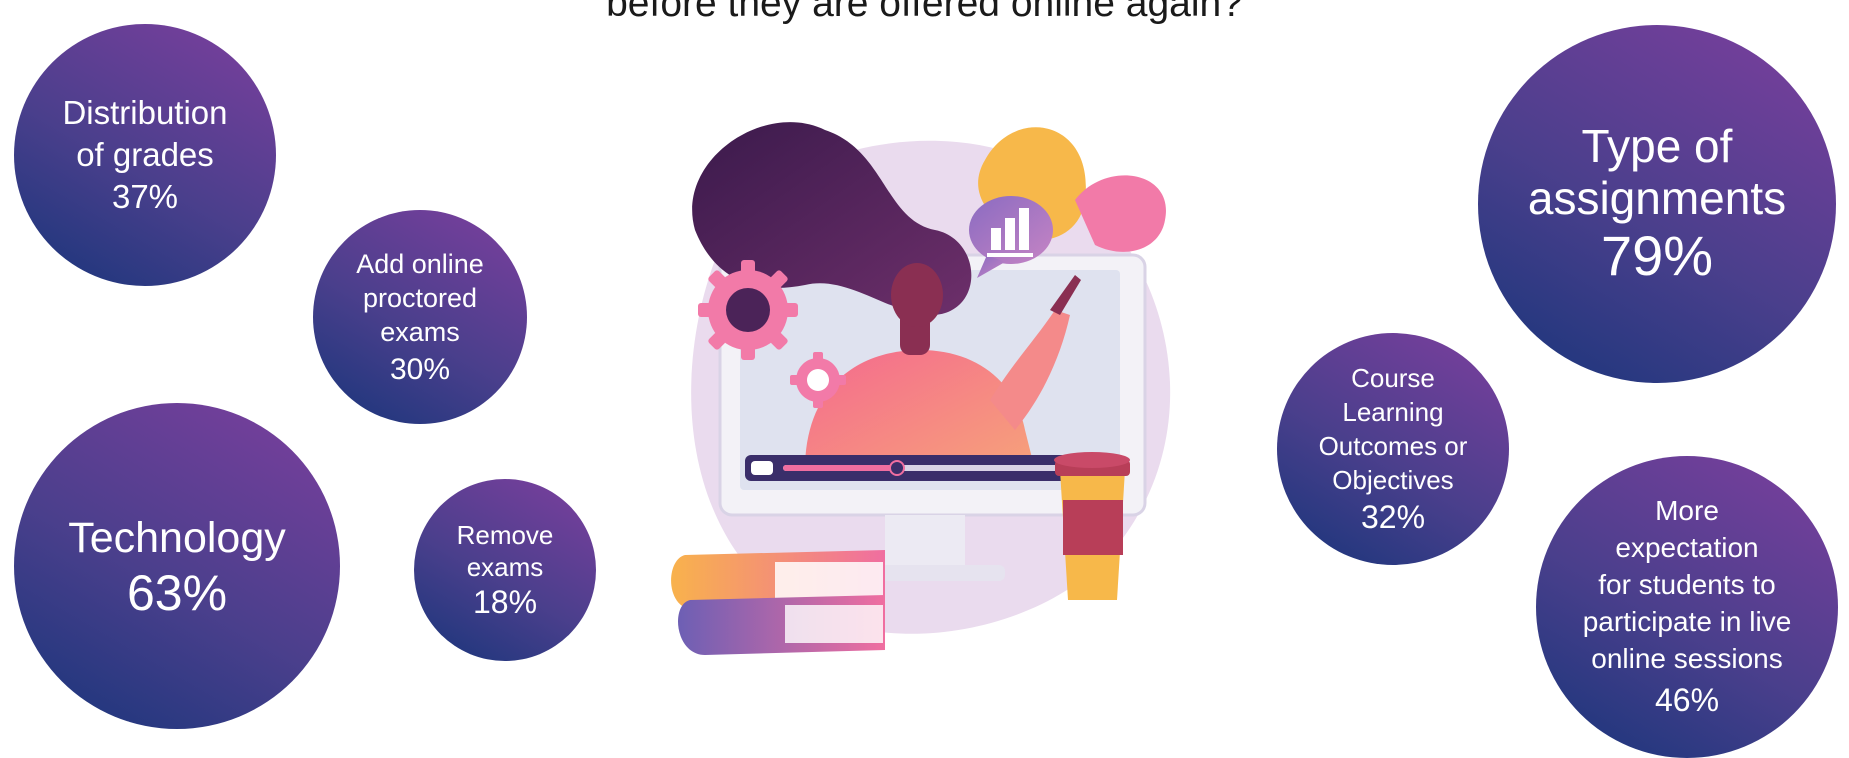  What do you see at coordinates (1393, 517) in the screenshot?
I see `bubble-percent: 32%` at bounding box center [1393, 517].